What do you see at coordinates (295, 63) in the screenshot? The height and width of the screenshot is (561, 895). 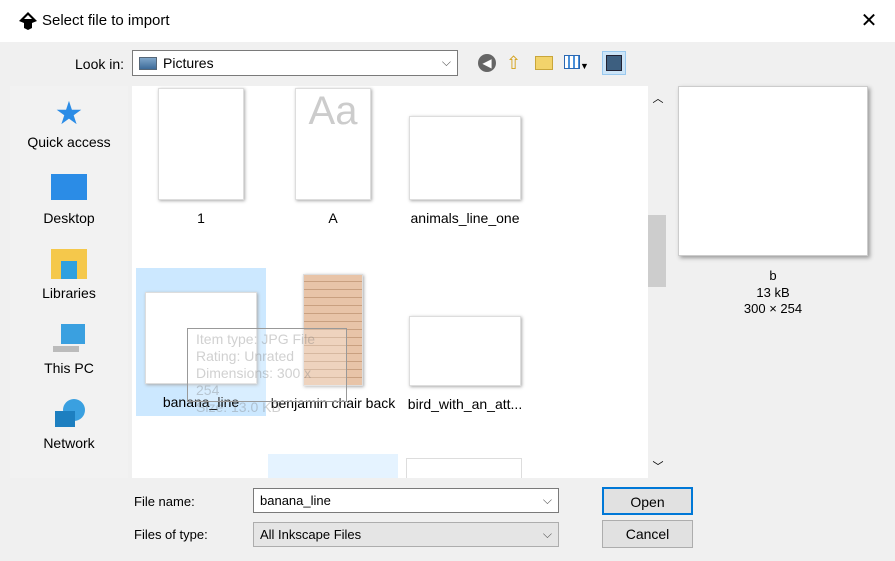 I see `look-in-dropdown: Pictures ⌵` at bounding box center [295, 63].